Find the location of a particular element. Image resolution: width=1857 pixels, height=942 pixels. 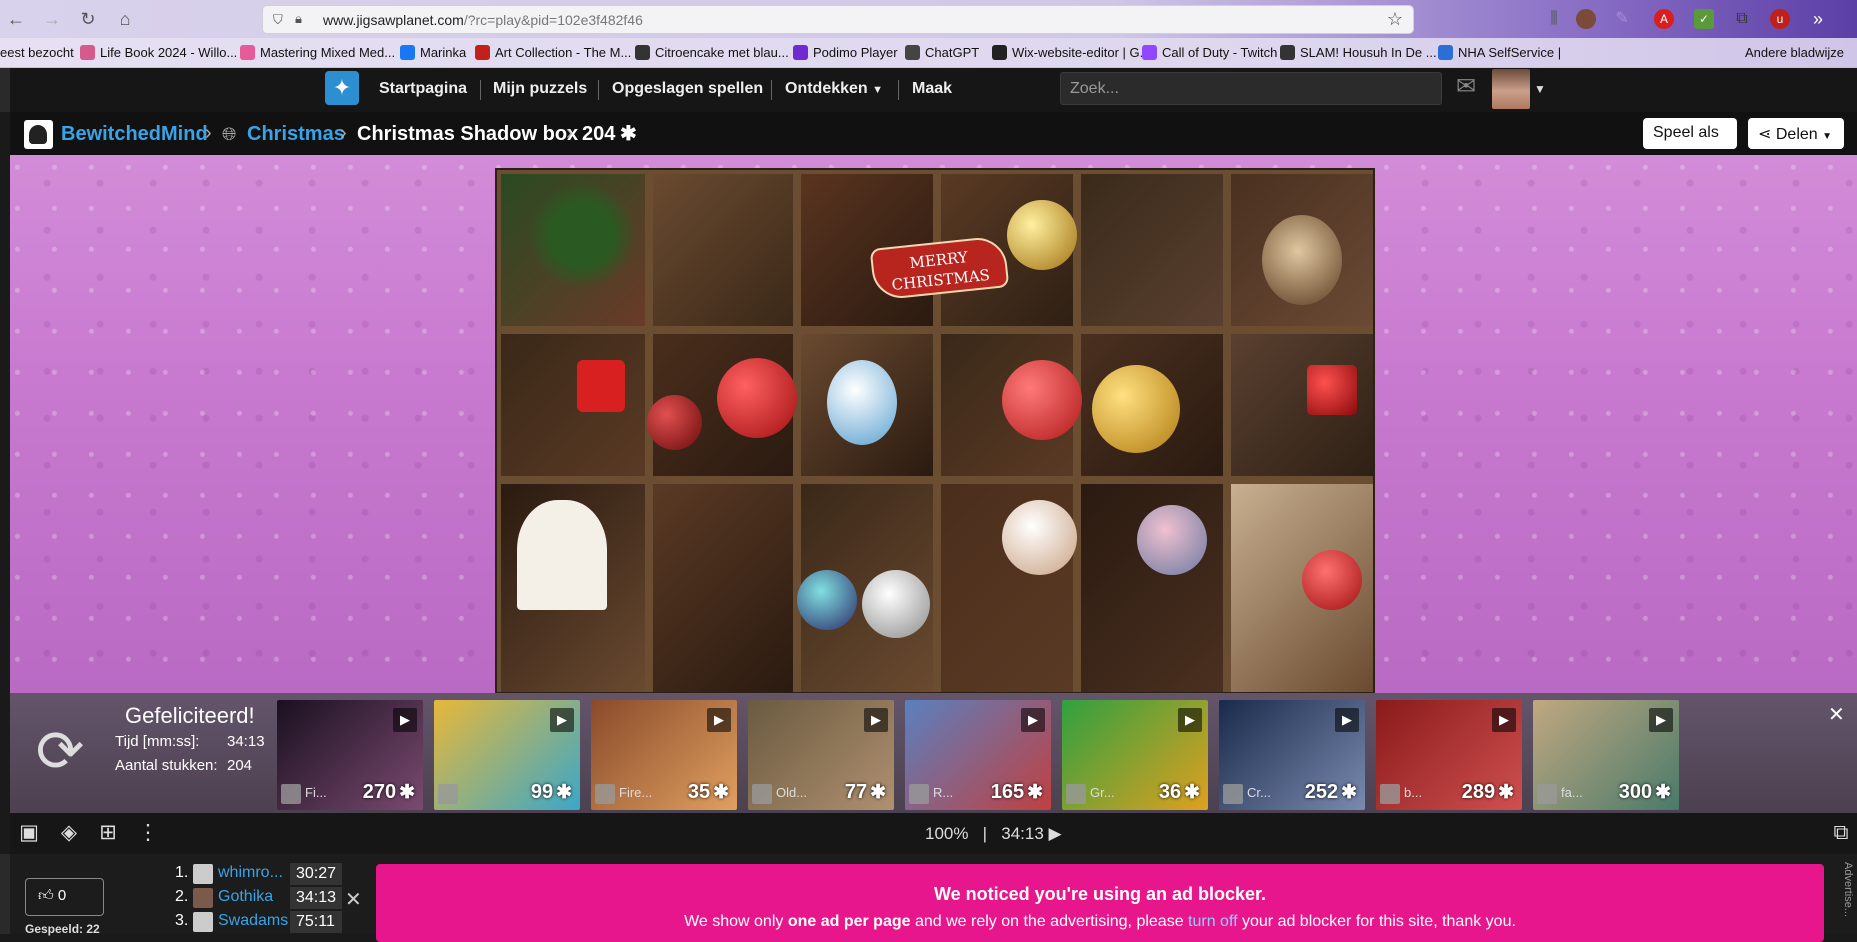

replay-icon: ⟳ is located at coordinates (60, 752).